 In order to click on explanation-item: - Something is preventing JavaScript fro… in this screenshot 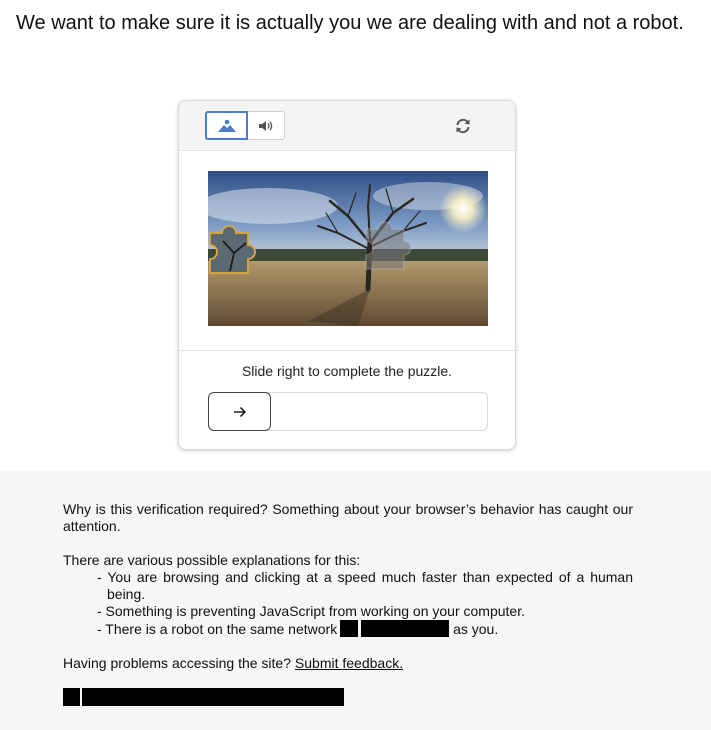, I will do `click(311, 611)`.